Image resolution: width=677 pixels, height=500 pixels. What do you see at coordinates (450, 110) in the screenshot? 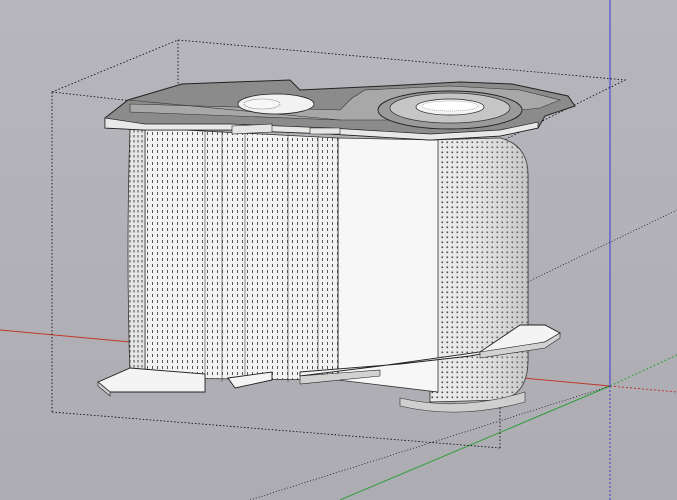
I see `right-ring` at bounding box center [450, 110].